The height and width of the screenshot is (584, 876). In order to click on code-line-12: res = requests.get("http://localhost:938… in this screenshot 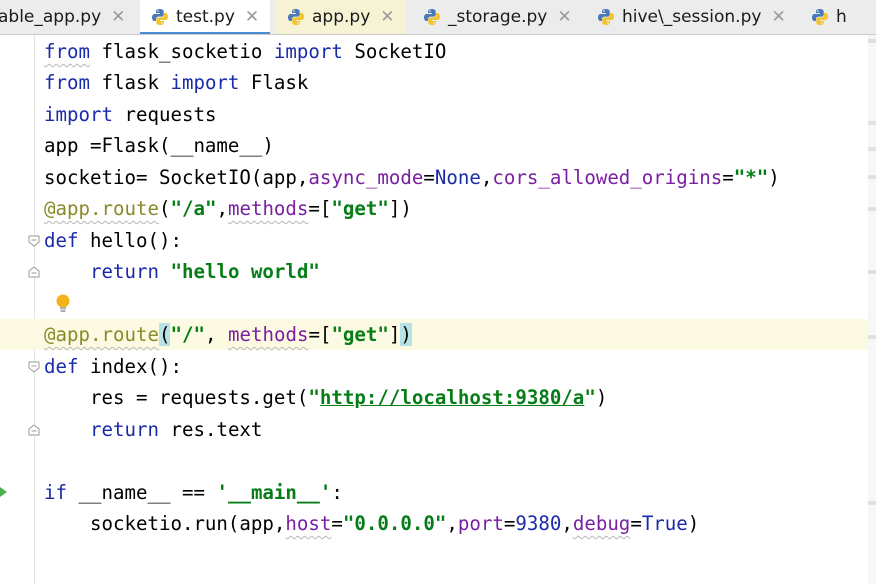, I will do `click(438, 397)`.